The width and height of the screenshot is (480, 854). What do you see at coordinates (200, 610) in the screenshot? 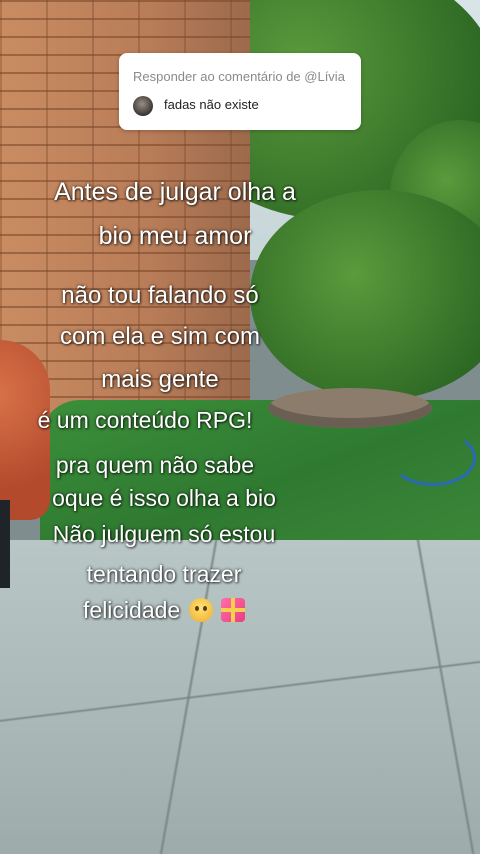
I see `smiling-face-with-tear-icon` at bounding box center [200, 610].